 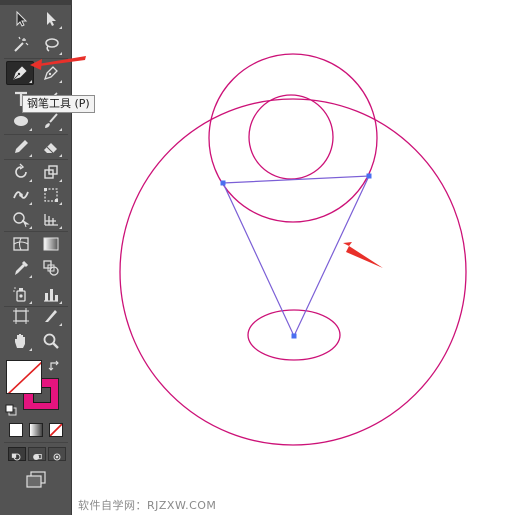 I want to click on hand-tool, so click(x=21, y=341).